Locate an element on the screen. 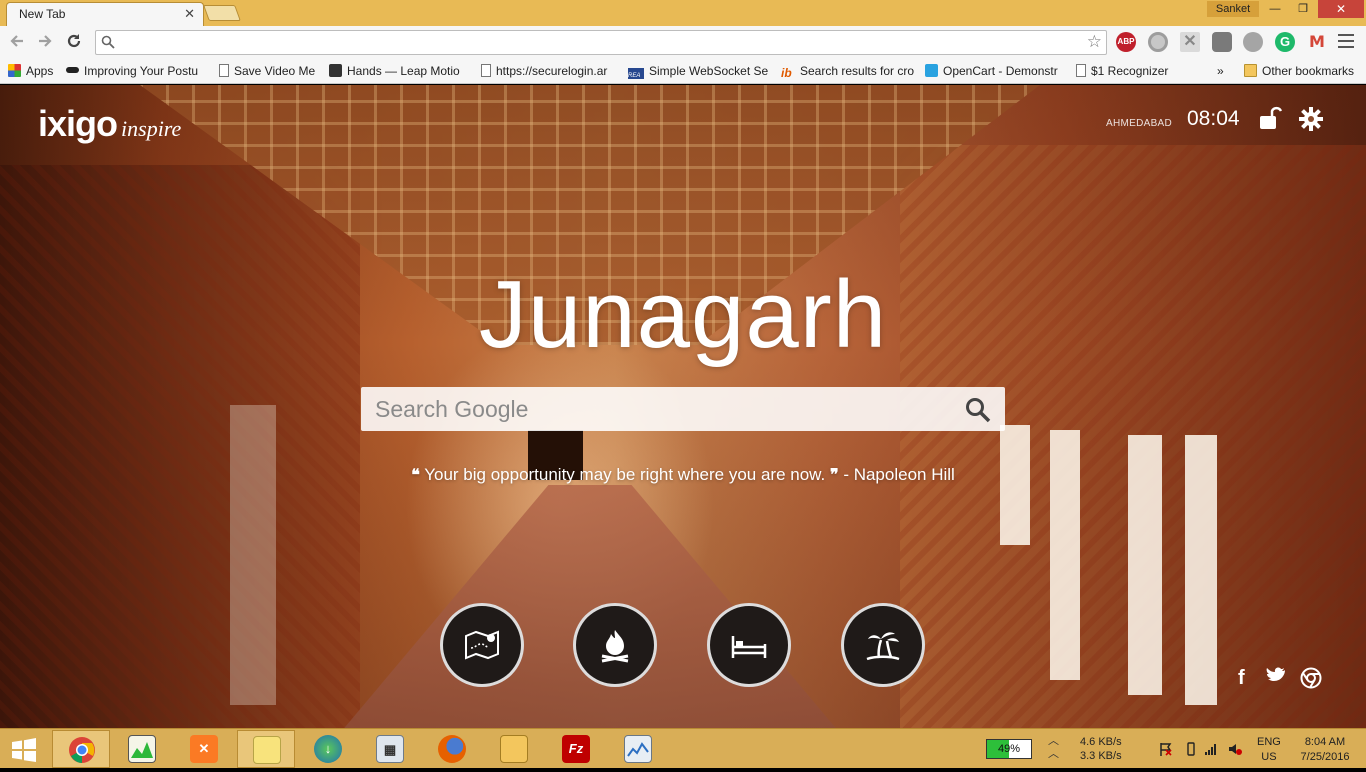 This screenshot has height=772, width=1366. palm-tree-icon is located at coordinates (883, 646).